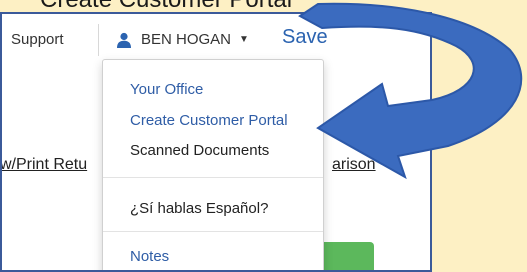  I want to click on support-link: Support, so click(37, 39).